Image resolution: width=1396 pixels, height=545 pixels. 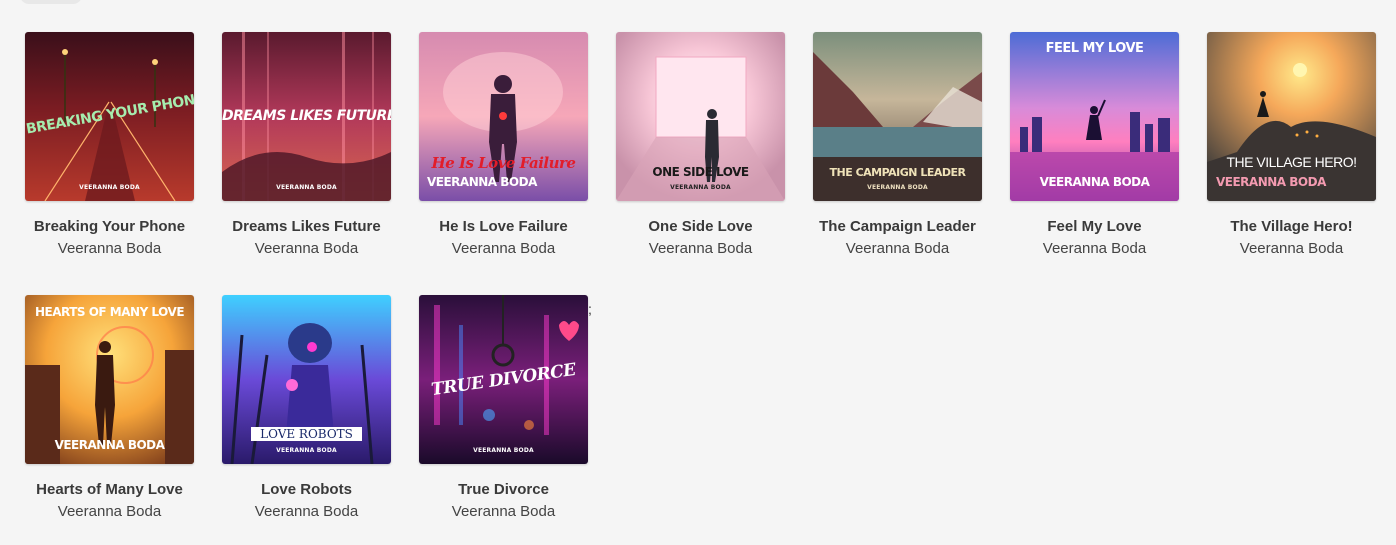 I want to click on cover-title-text: HEARTS OF MANY LOVE, so click(x=109, y=312).